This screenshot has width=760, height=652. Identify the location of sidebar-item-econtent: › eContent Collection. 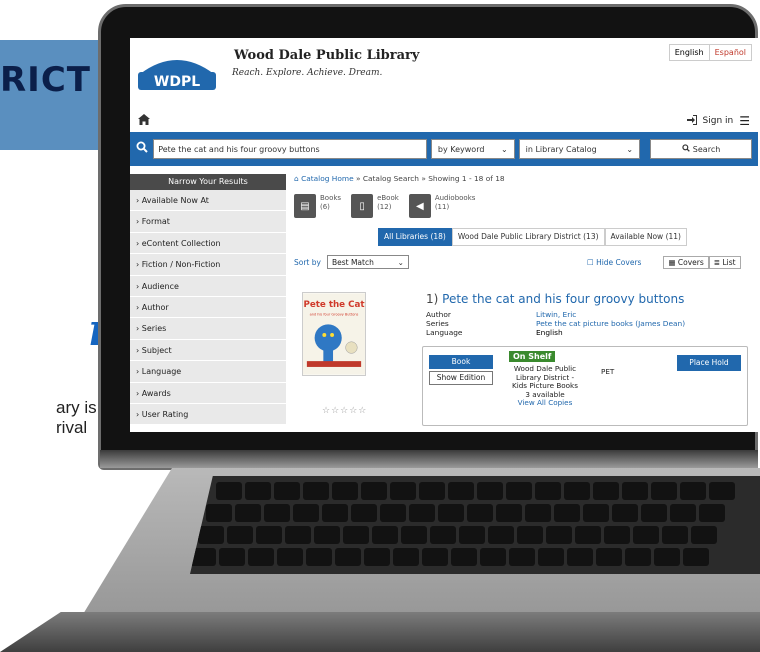
(208, 243).